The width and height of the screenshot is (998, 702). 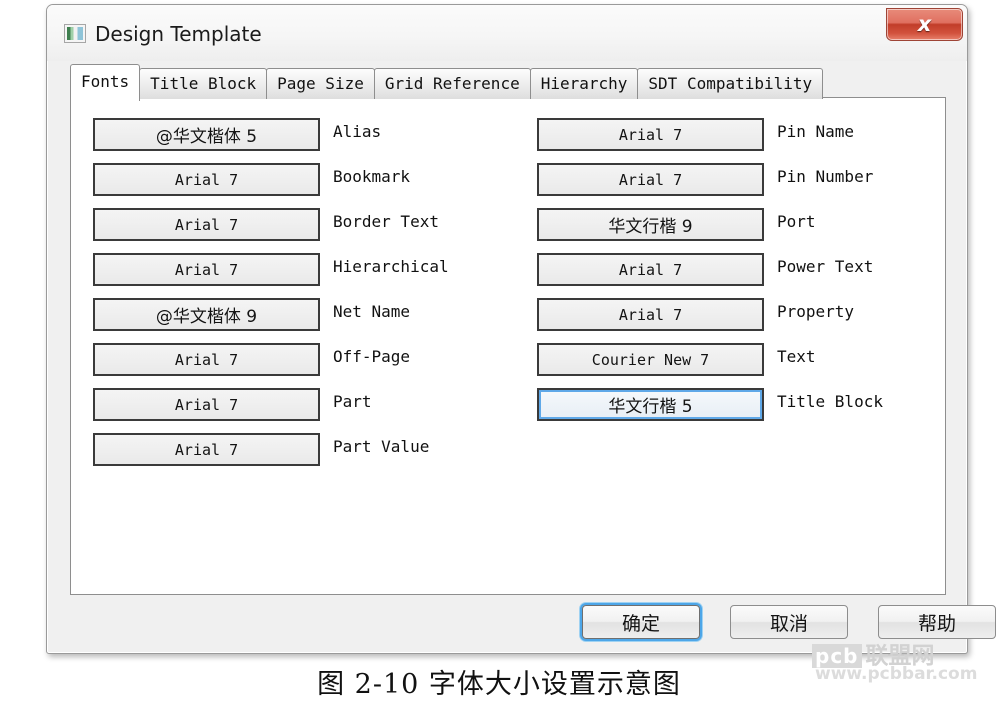 What do you see at coordinates (381, 446) in the screenshot?
I see `font-label-part-value: Part Value` at bounding box center [381, 446].